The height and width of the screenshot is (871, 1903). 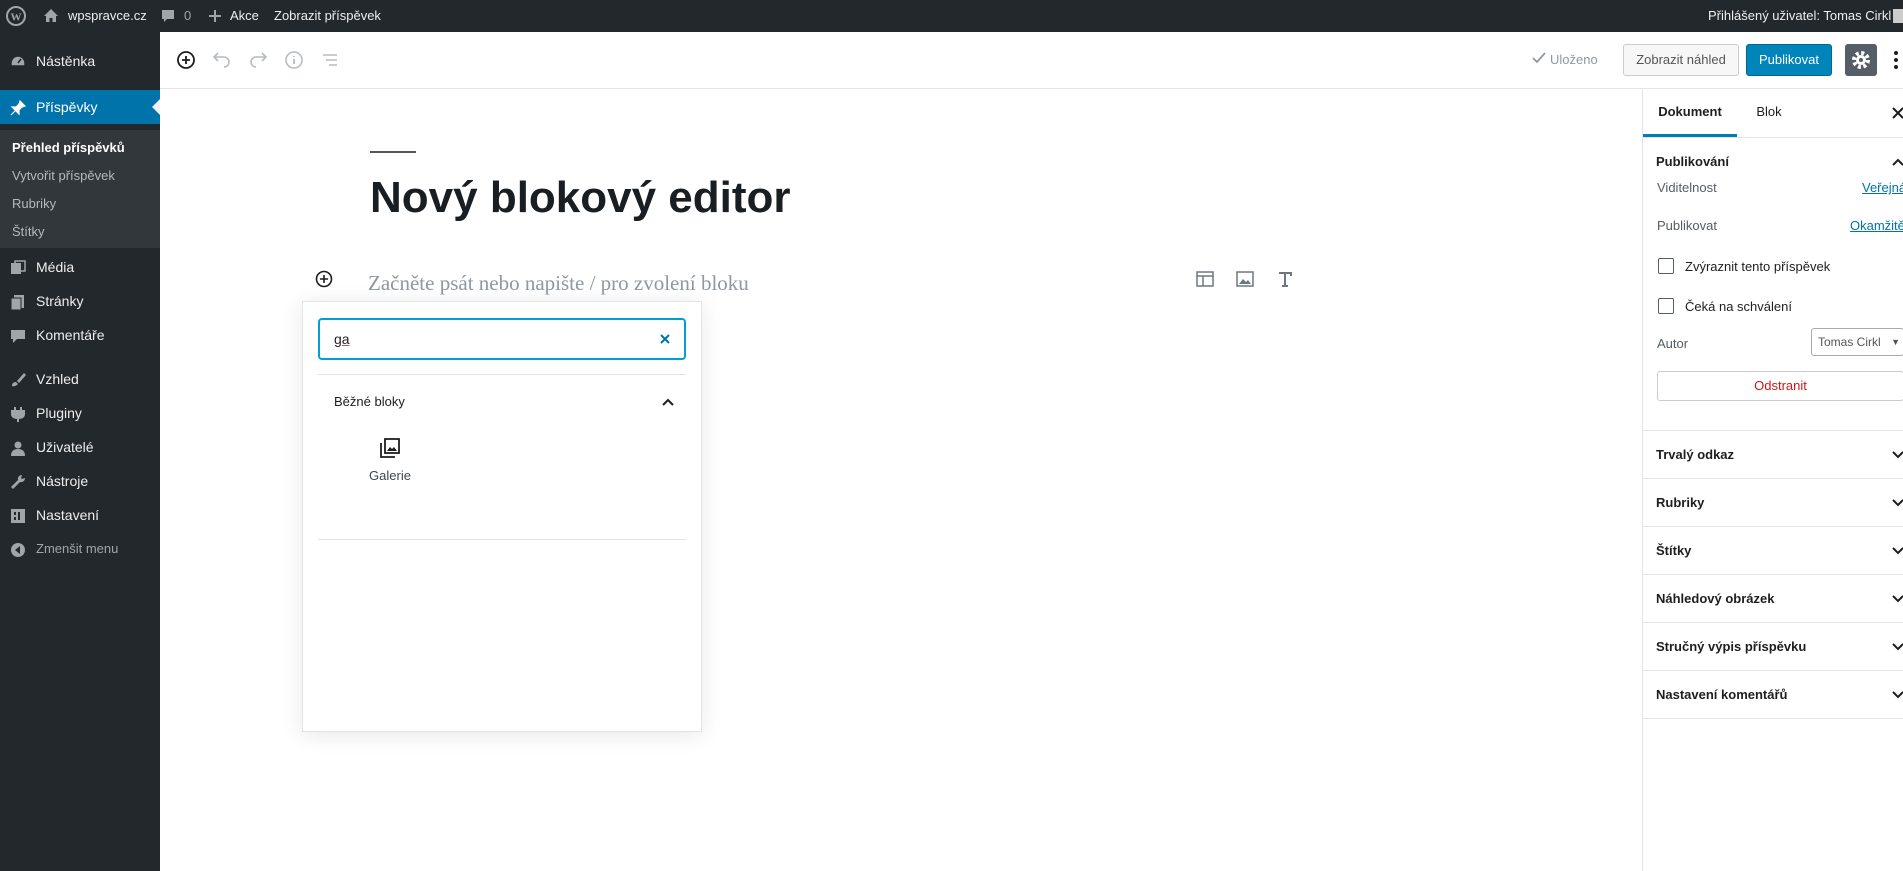 What do you see at coordinates (18, 61) in the screenshot?
I see `dashboard-icon` at bounding box center [18, 61].